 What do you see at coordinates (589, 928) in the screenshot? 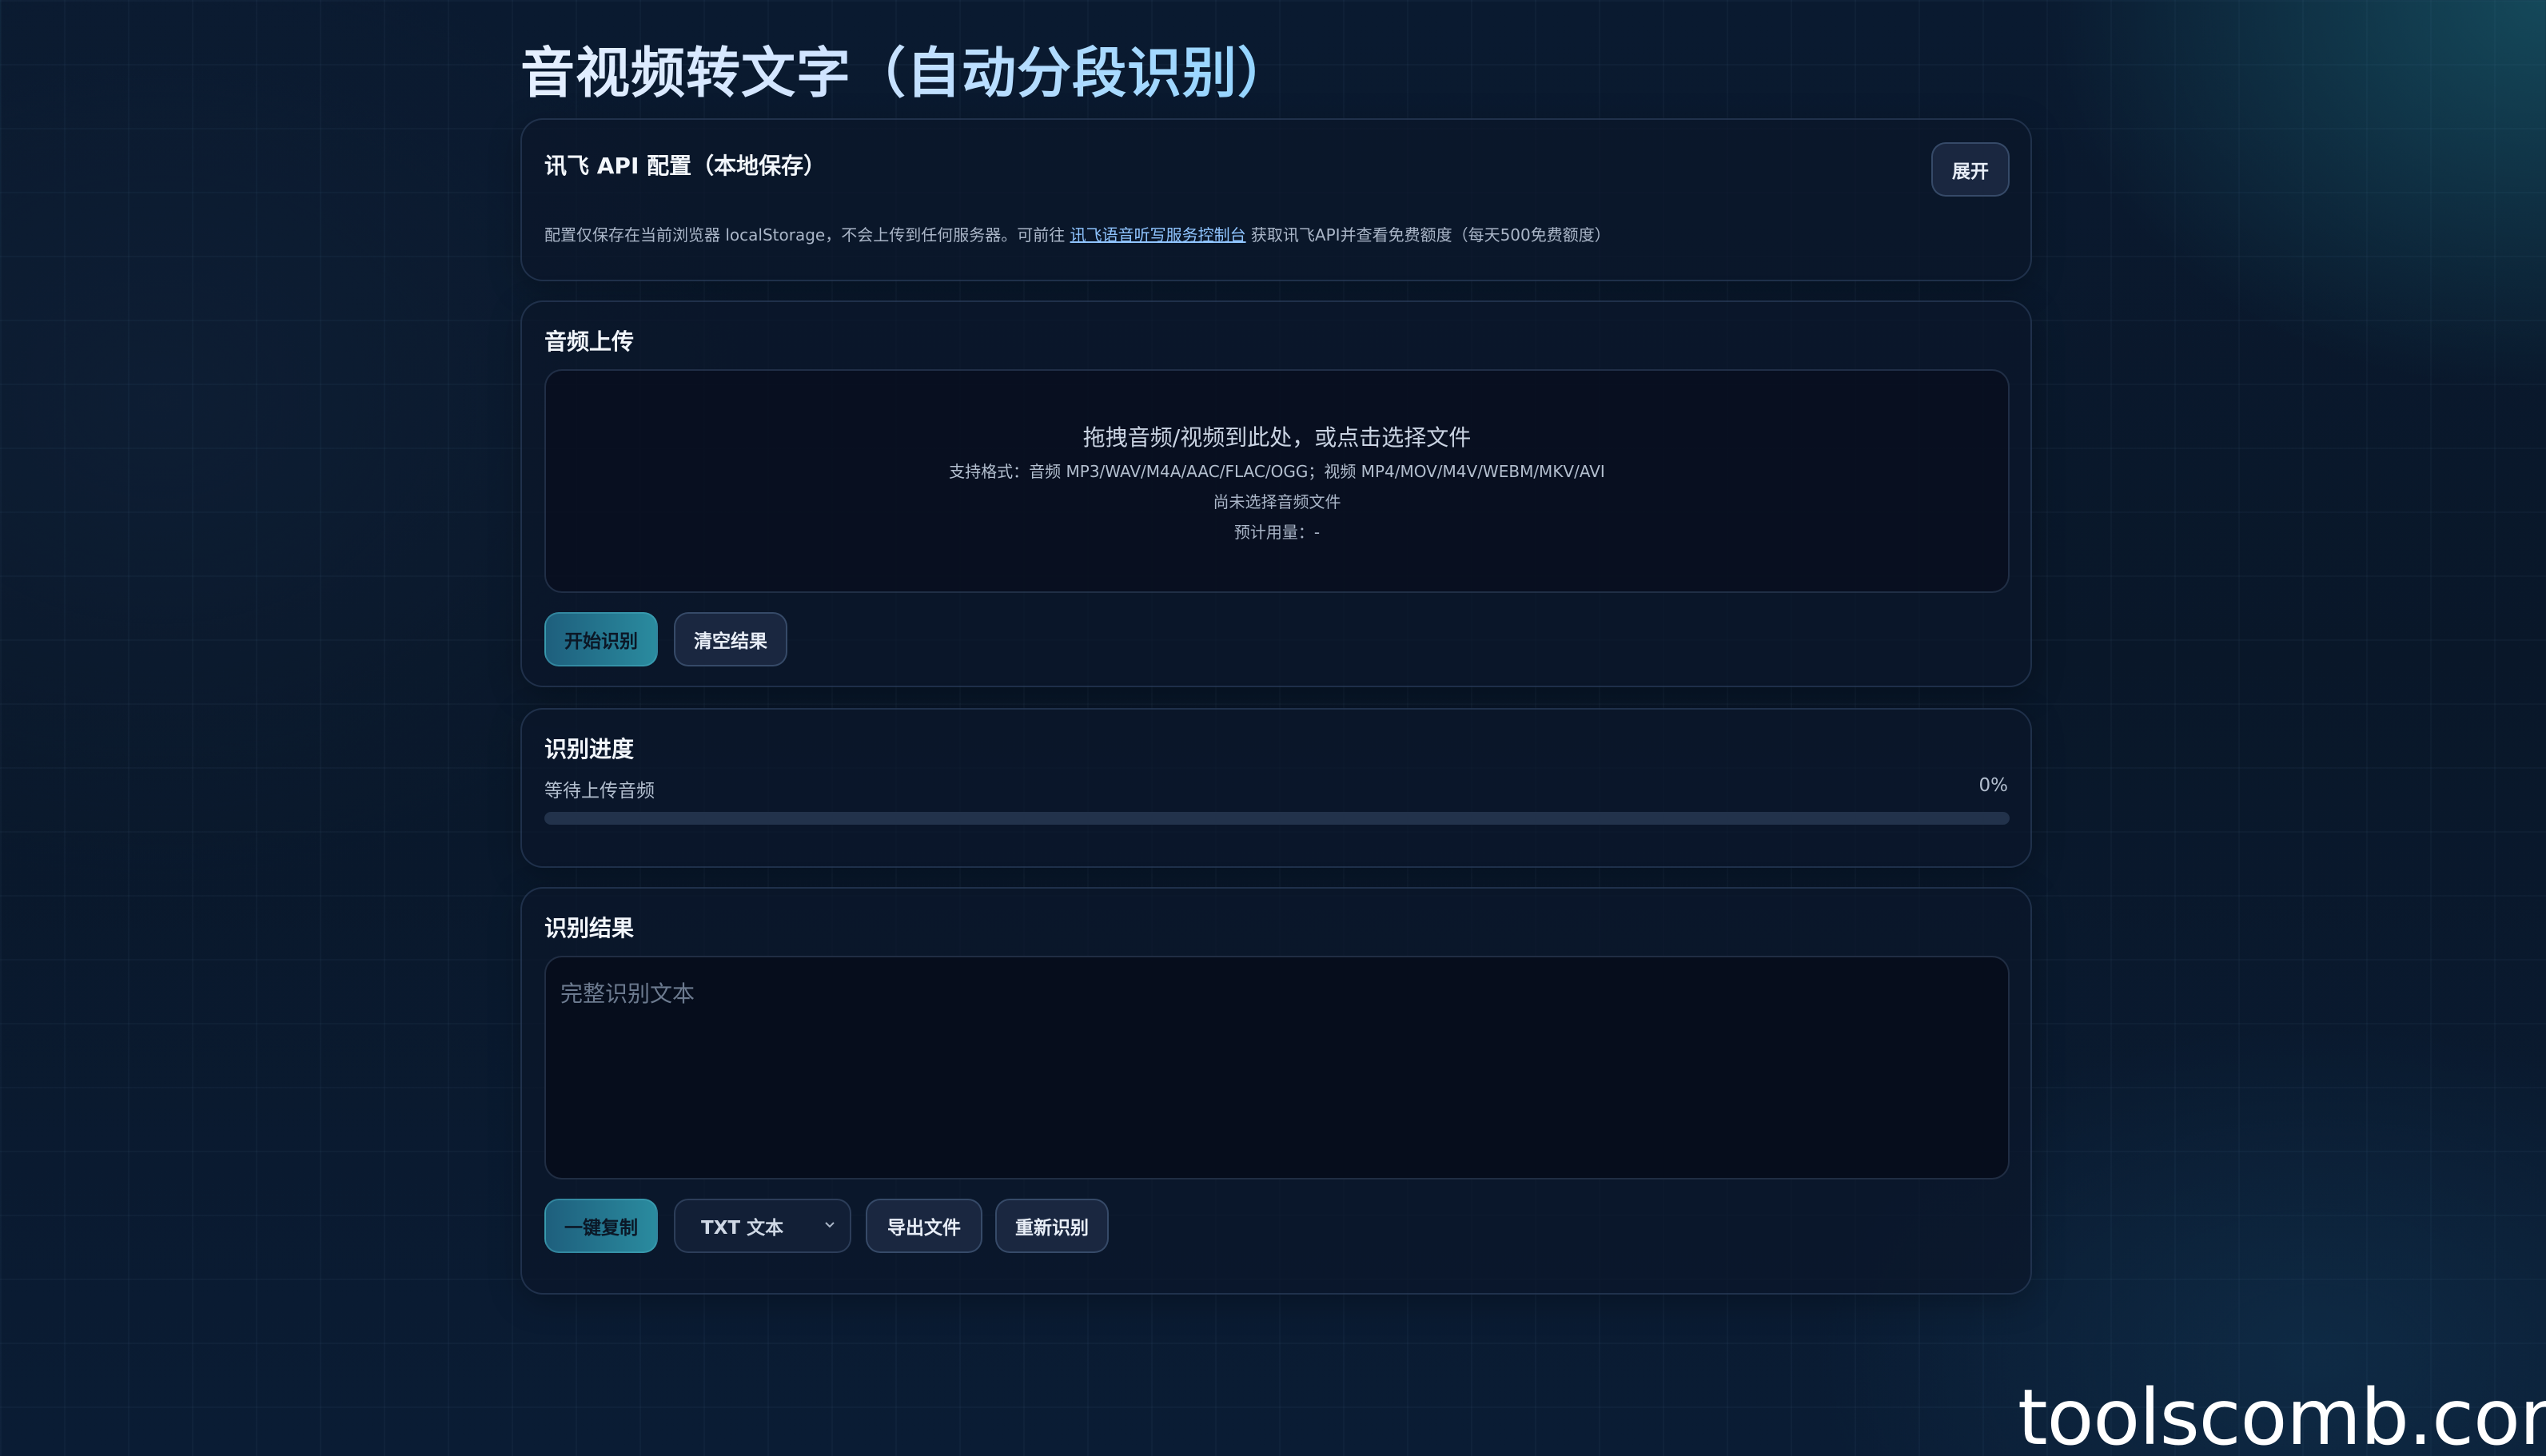
I see `result-title: 识别结果` at bounding box center [589, 928].